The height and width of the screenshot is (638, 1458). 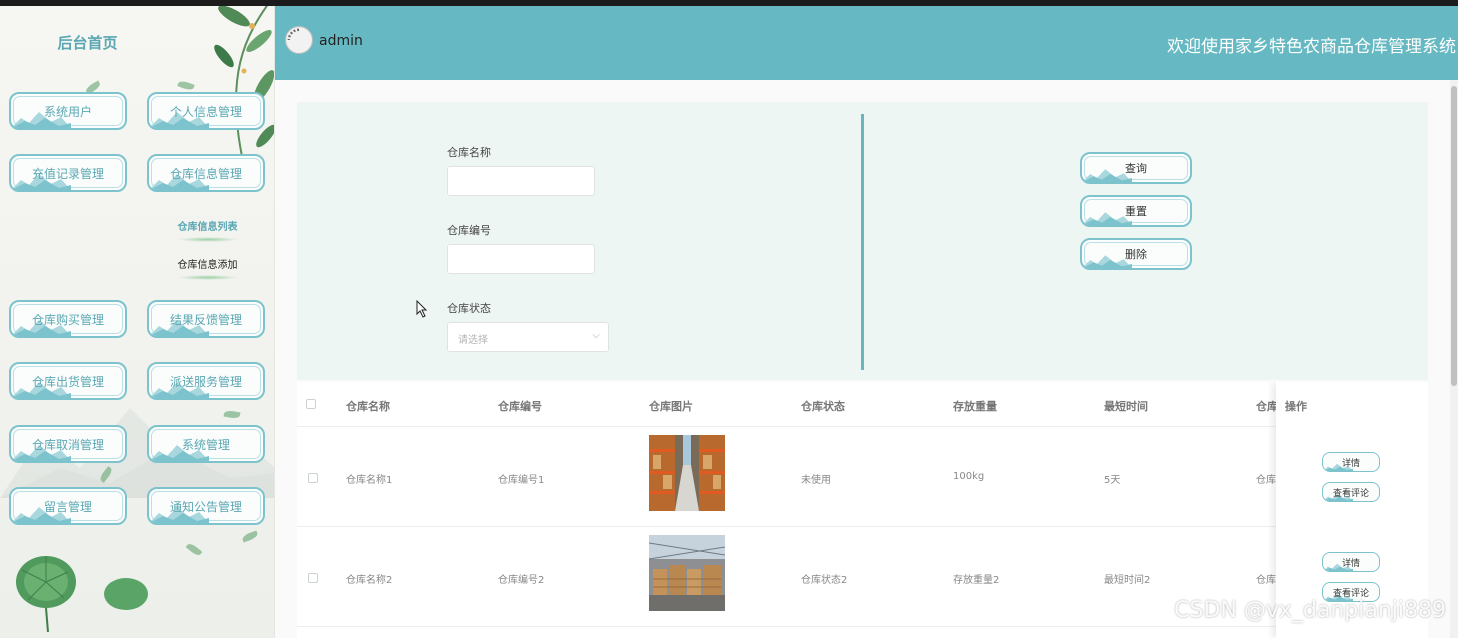 I want to click on warehouse-name-cell: 仓库名称2, so click(x=369, y=580).